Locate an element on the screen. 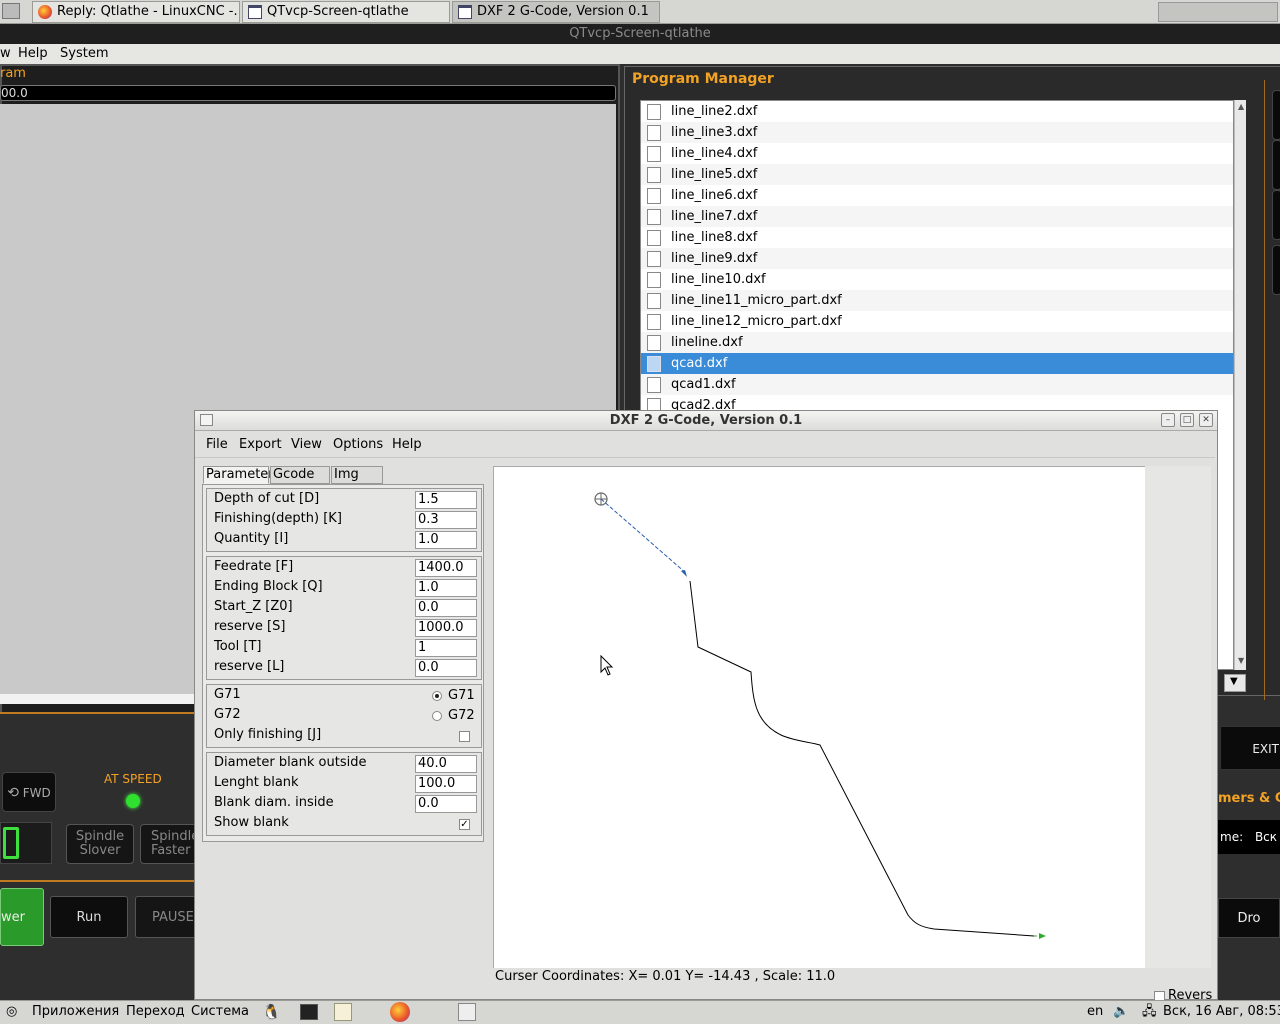  g72-radio is located at coordinates (437, 716).